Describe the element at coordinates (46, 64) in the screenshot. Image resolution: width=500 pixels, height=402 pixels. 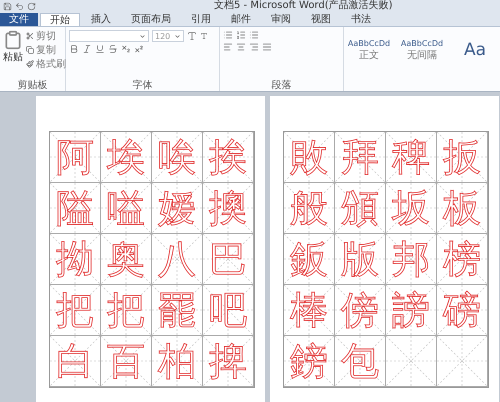
I see `format-painter-button: 格式刷` at that location.